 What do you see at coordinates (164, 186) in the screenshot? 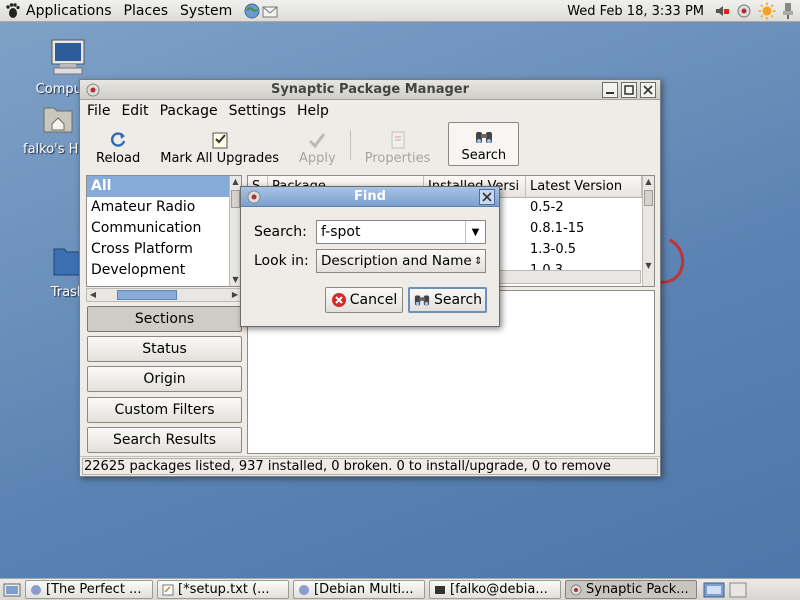
I see `section-item-all: All` at bounding box center [164, 186].